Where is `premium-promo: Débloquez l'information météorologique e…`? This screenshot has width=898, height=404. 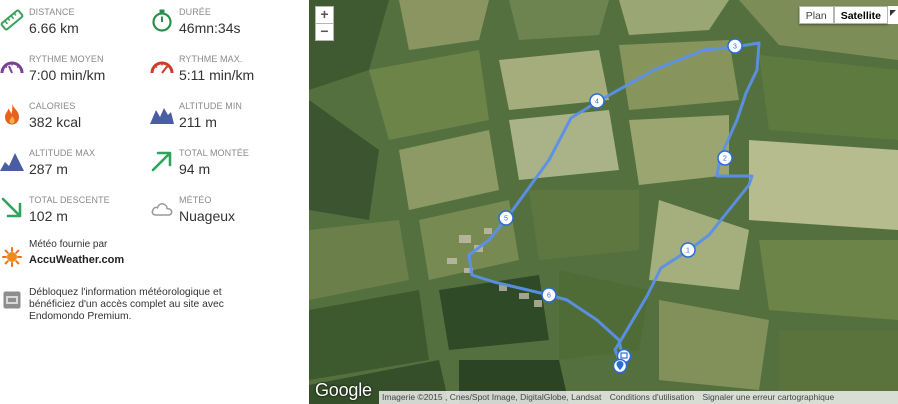
premium-promo: Débloquez l'information météorologique e… is located at coordinates (150, 307).